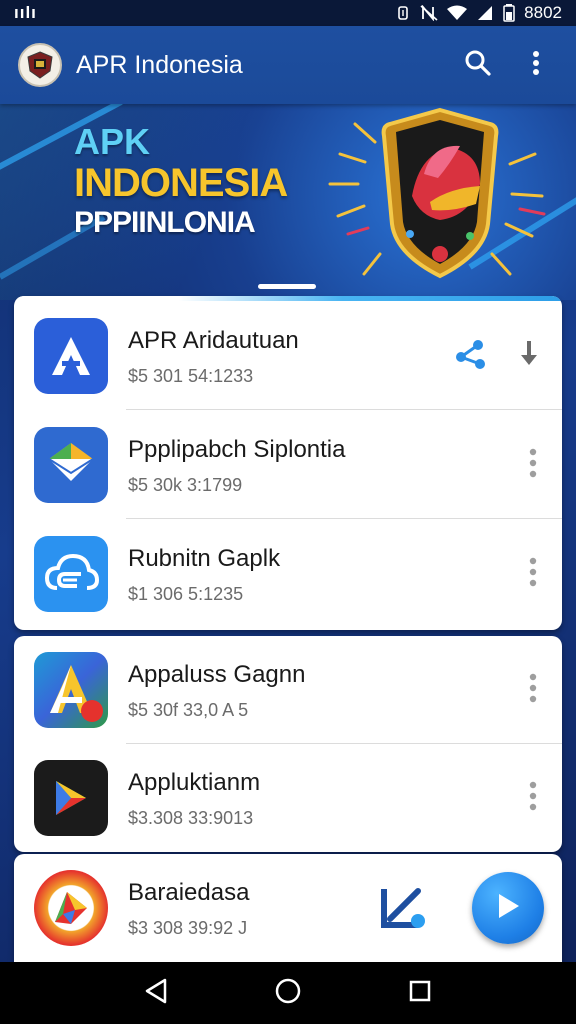  Describe the element at coordinates (194, 782) in the screenshot. I see `app-title: Appluktianm` at that location.